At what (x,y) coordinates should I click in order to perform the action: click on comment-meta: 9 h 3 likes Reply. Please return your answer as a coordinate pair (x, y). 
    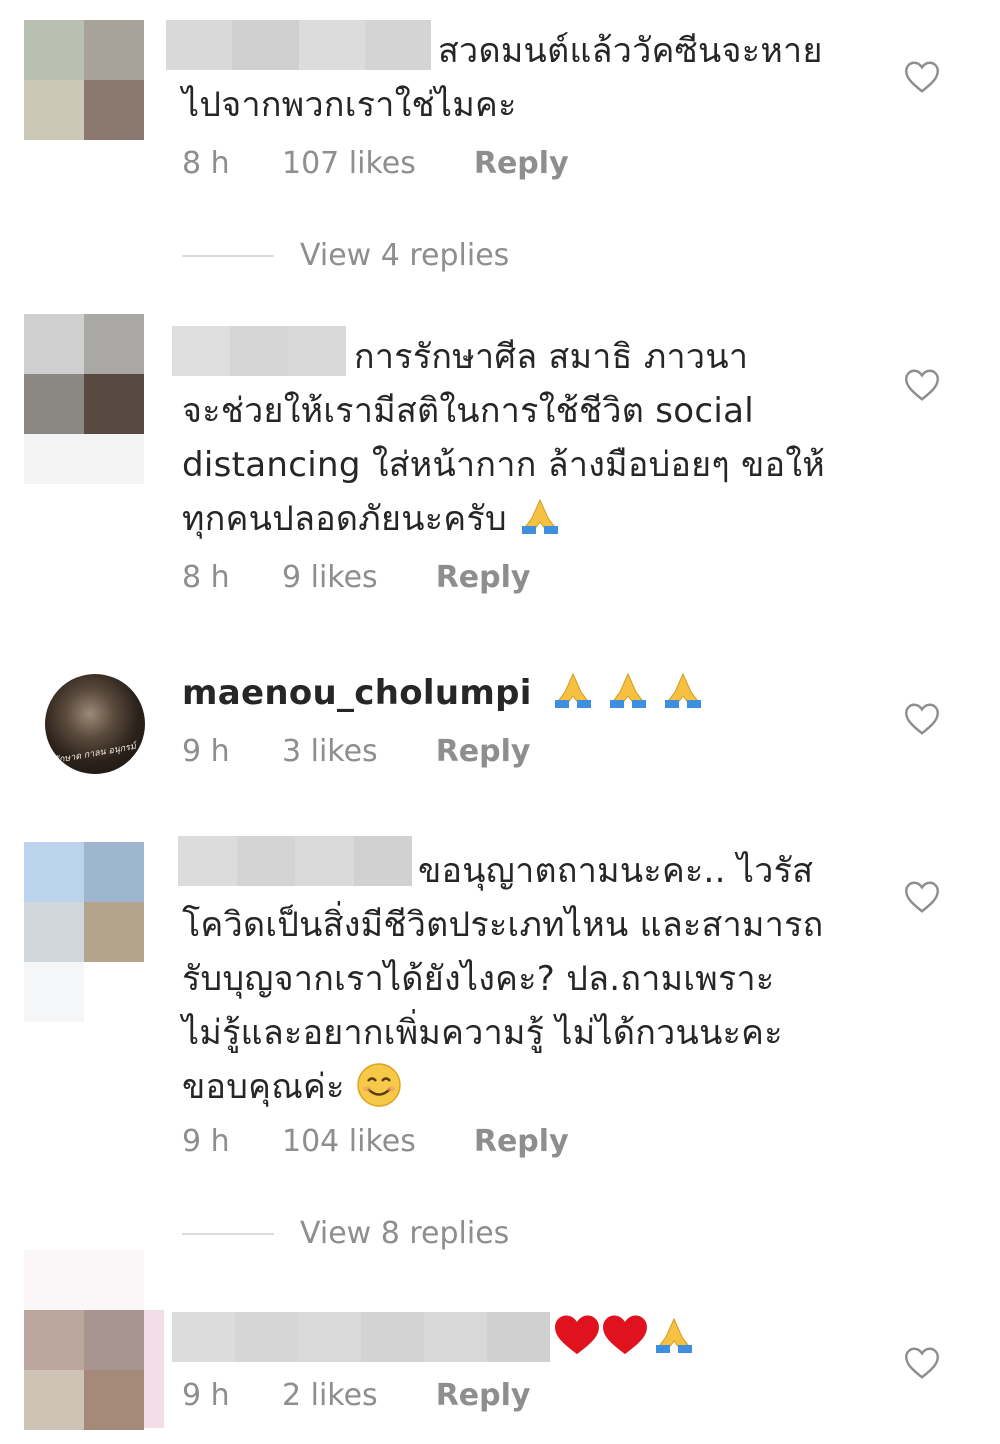
    Looking at the image, I should click on (356, 751).